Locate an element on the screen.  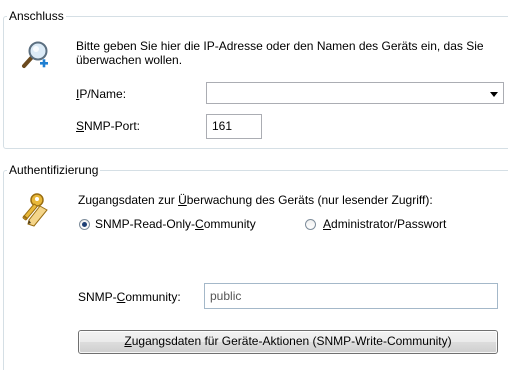
magnifier-add-icon is located at coordinates (35, 54).